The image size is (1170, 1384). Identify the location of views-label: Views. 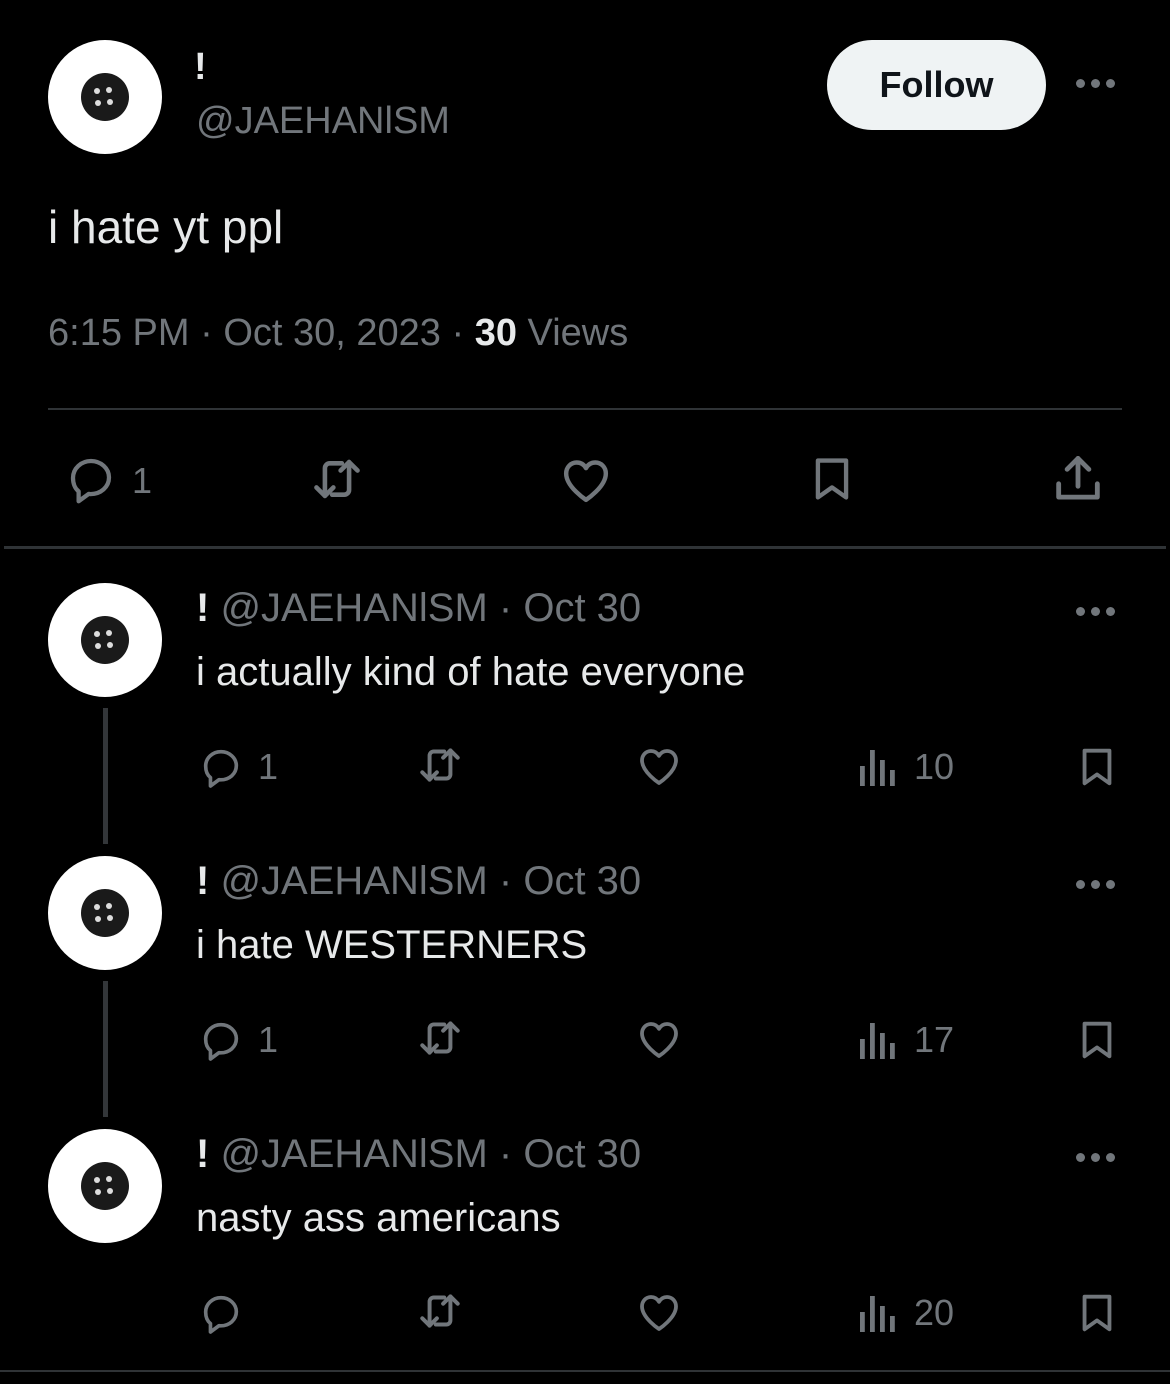
(578, 333).